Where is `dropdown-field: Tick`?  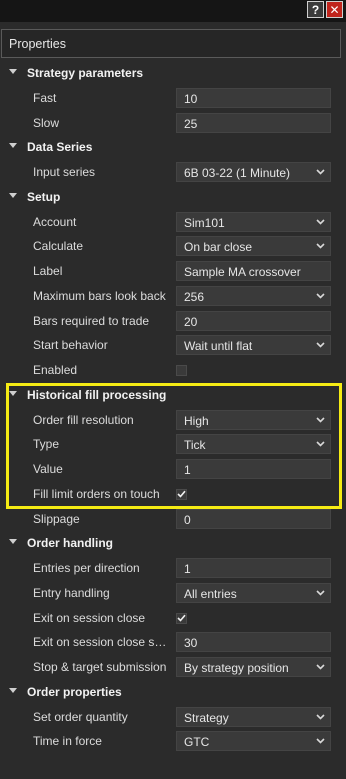 dropdown-field: Tick is located at coordinates (253, 444).